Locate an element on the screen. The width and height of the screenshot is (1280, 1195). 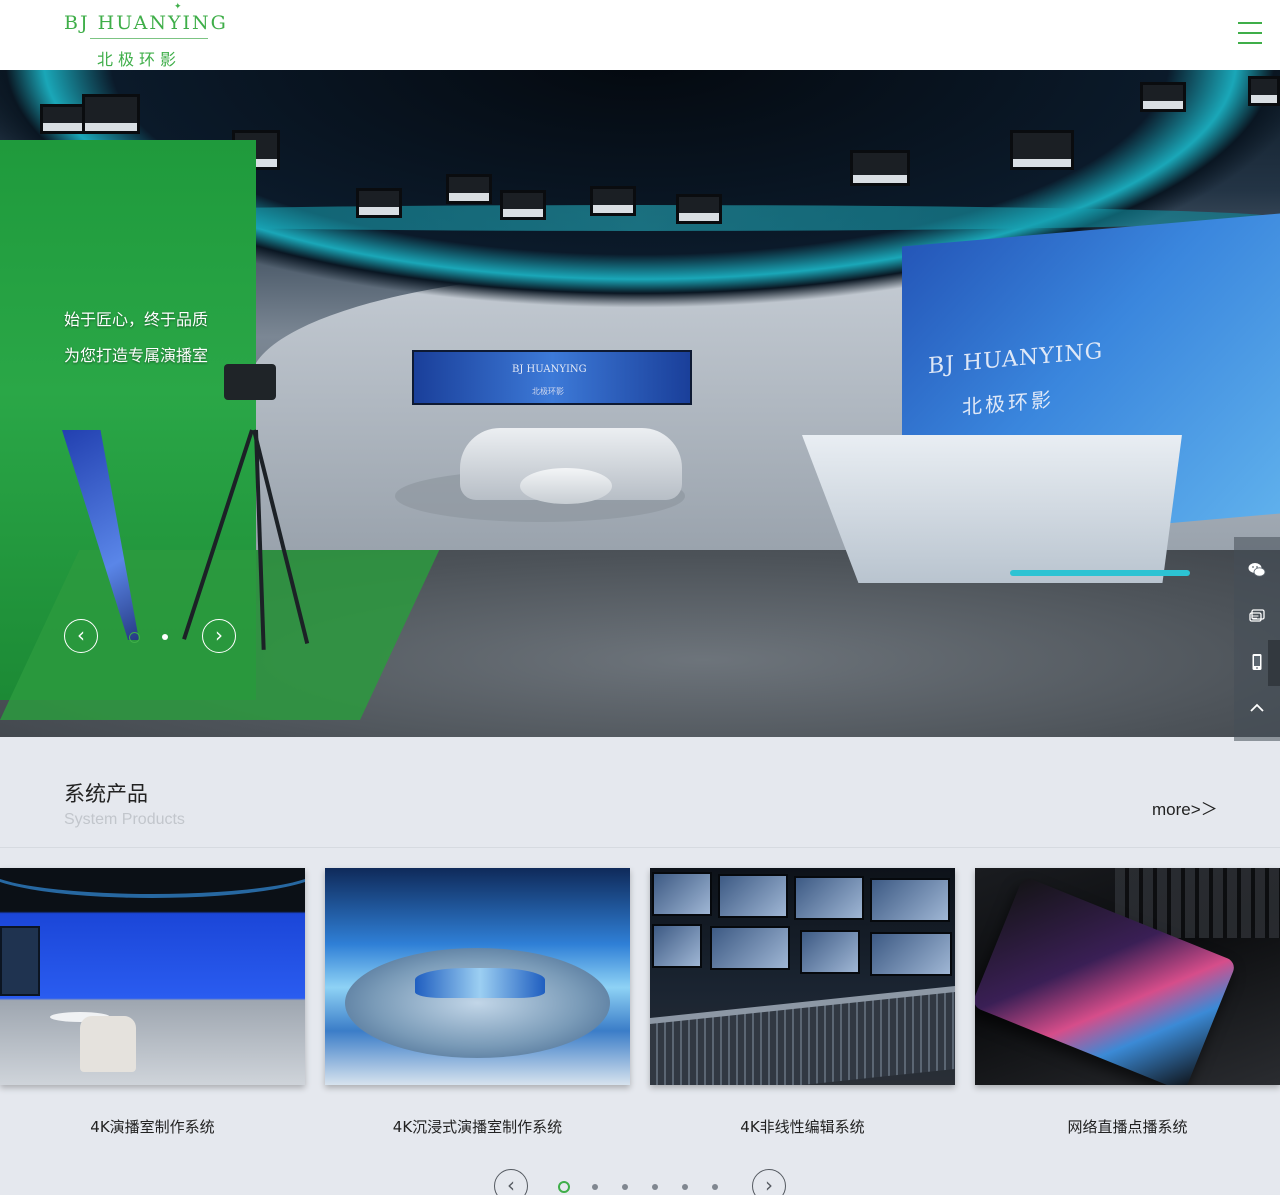
hero-next-button: › is located at coordinates (219, 636).